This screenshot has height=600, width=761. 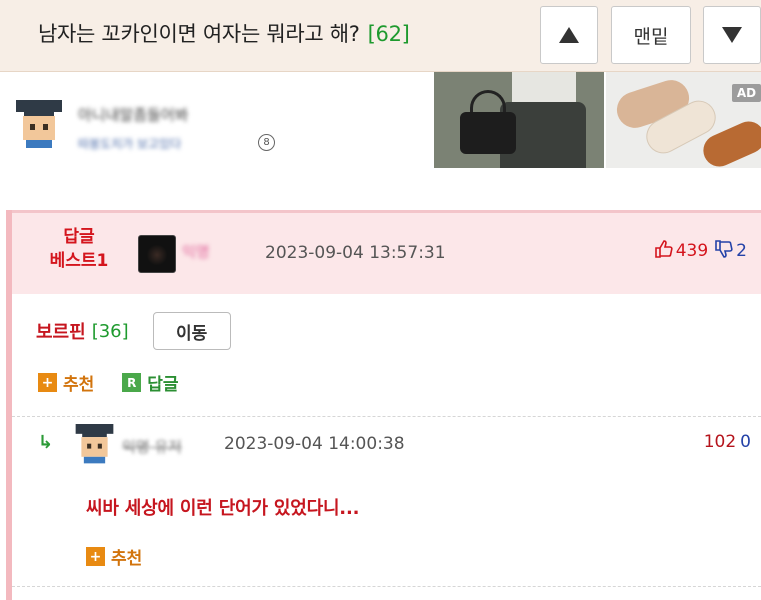 I want to click on reply-button: R 답글, so click(x=150, y=382).